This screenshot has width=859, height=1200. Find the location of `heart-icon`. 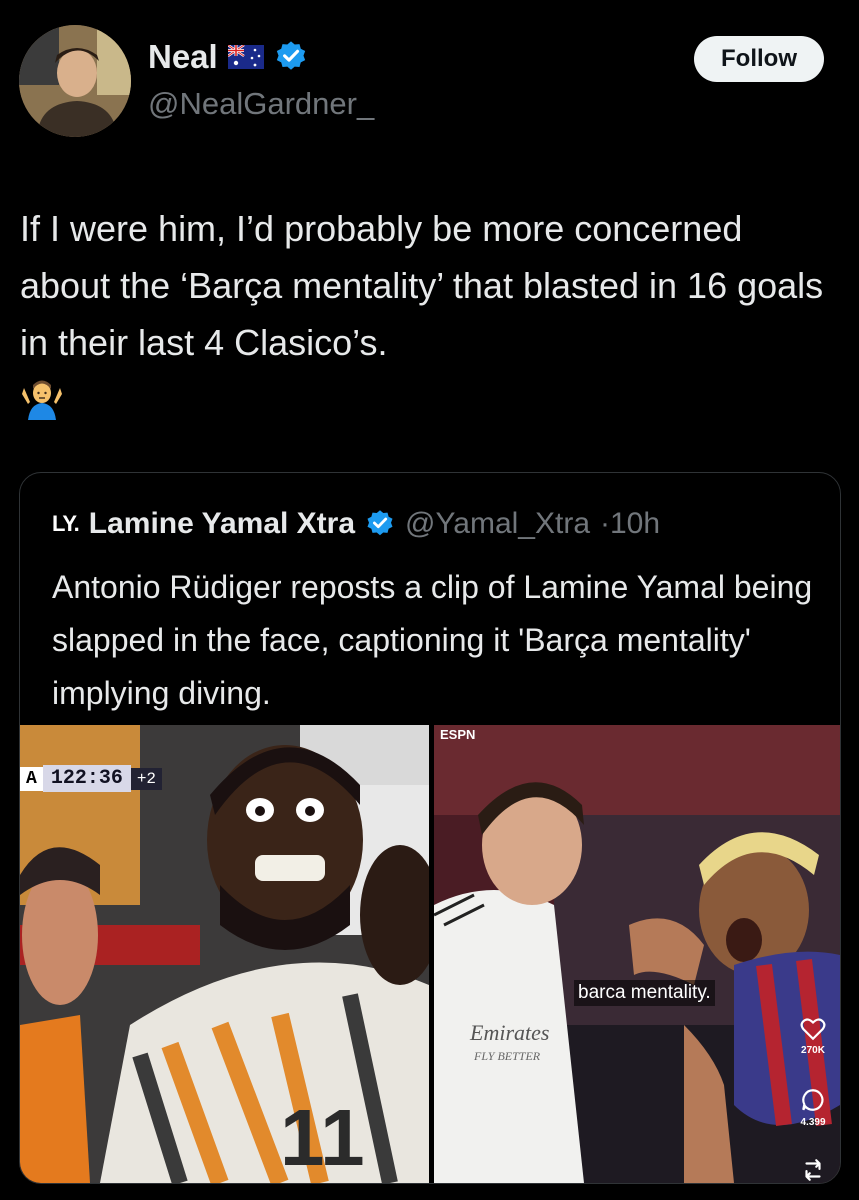

heart-icon is located at coordinates (813, 1029).